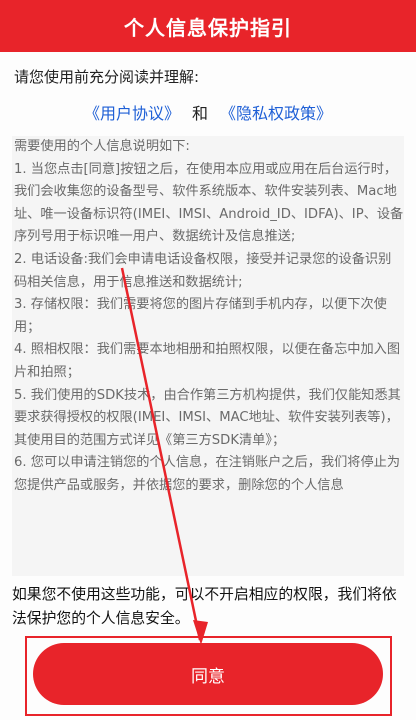 The height and width of the screenshot is (720, 416). What do you see at coordinates (199, 113) in the screenshot?
I see `and-text: 和` at bounding box center [199, 113].